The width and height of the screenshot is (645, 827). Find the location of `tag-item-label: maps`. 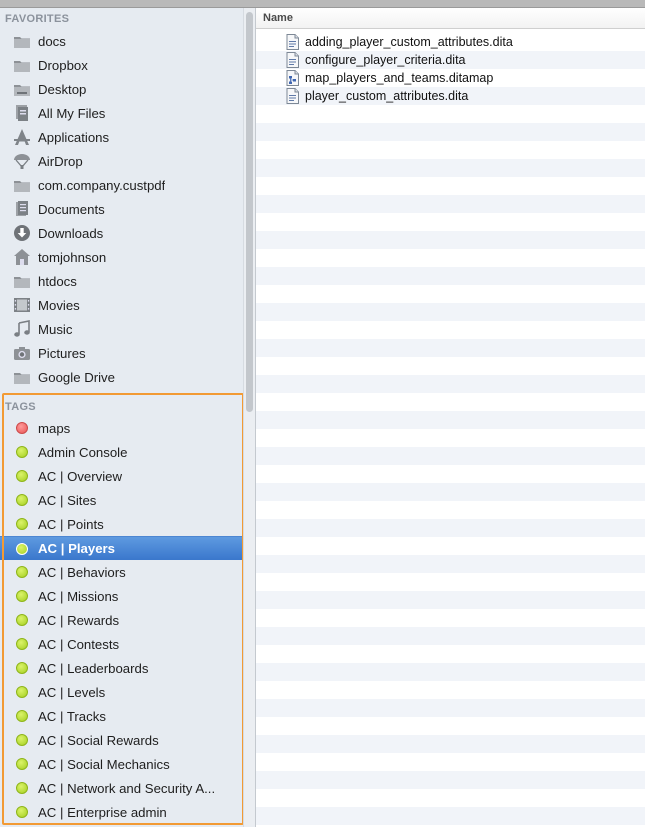

tag-item-label: maps is located at coordinates (54, 428).